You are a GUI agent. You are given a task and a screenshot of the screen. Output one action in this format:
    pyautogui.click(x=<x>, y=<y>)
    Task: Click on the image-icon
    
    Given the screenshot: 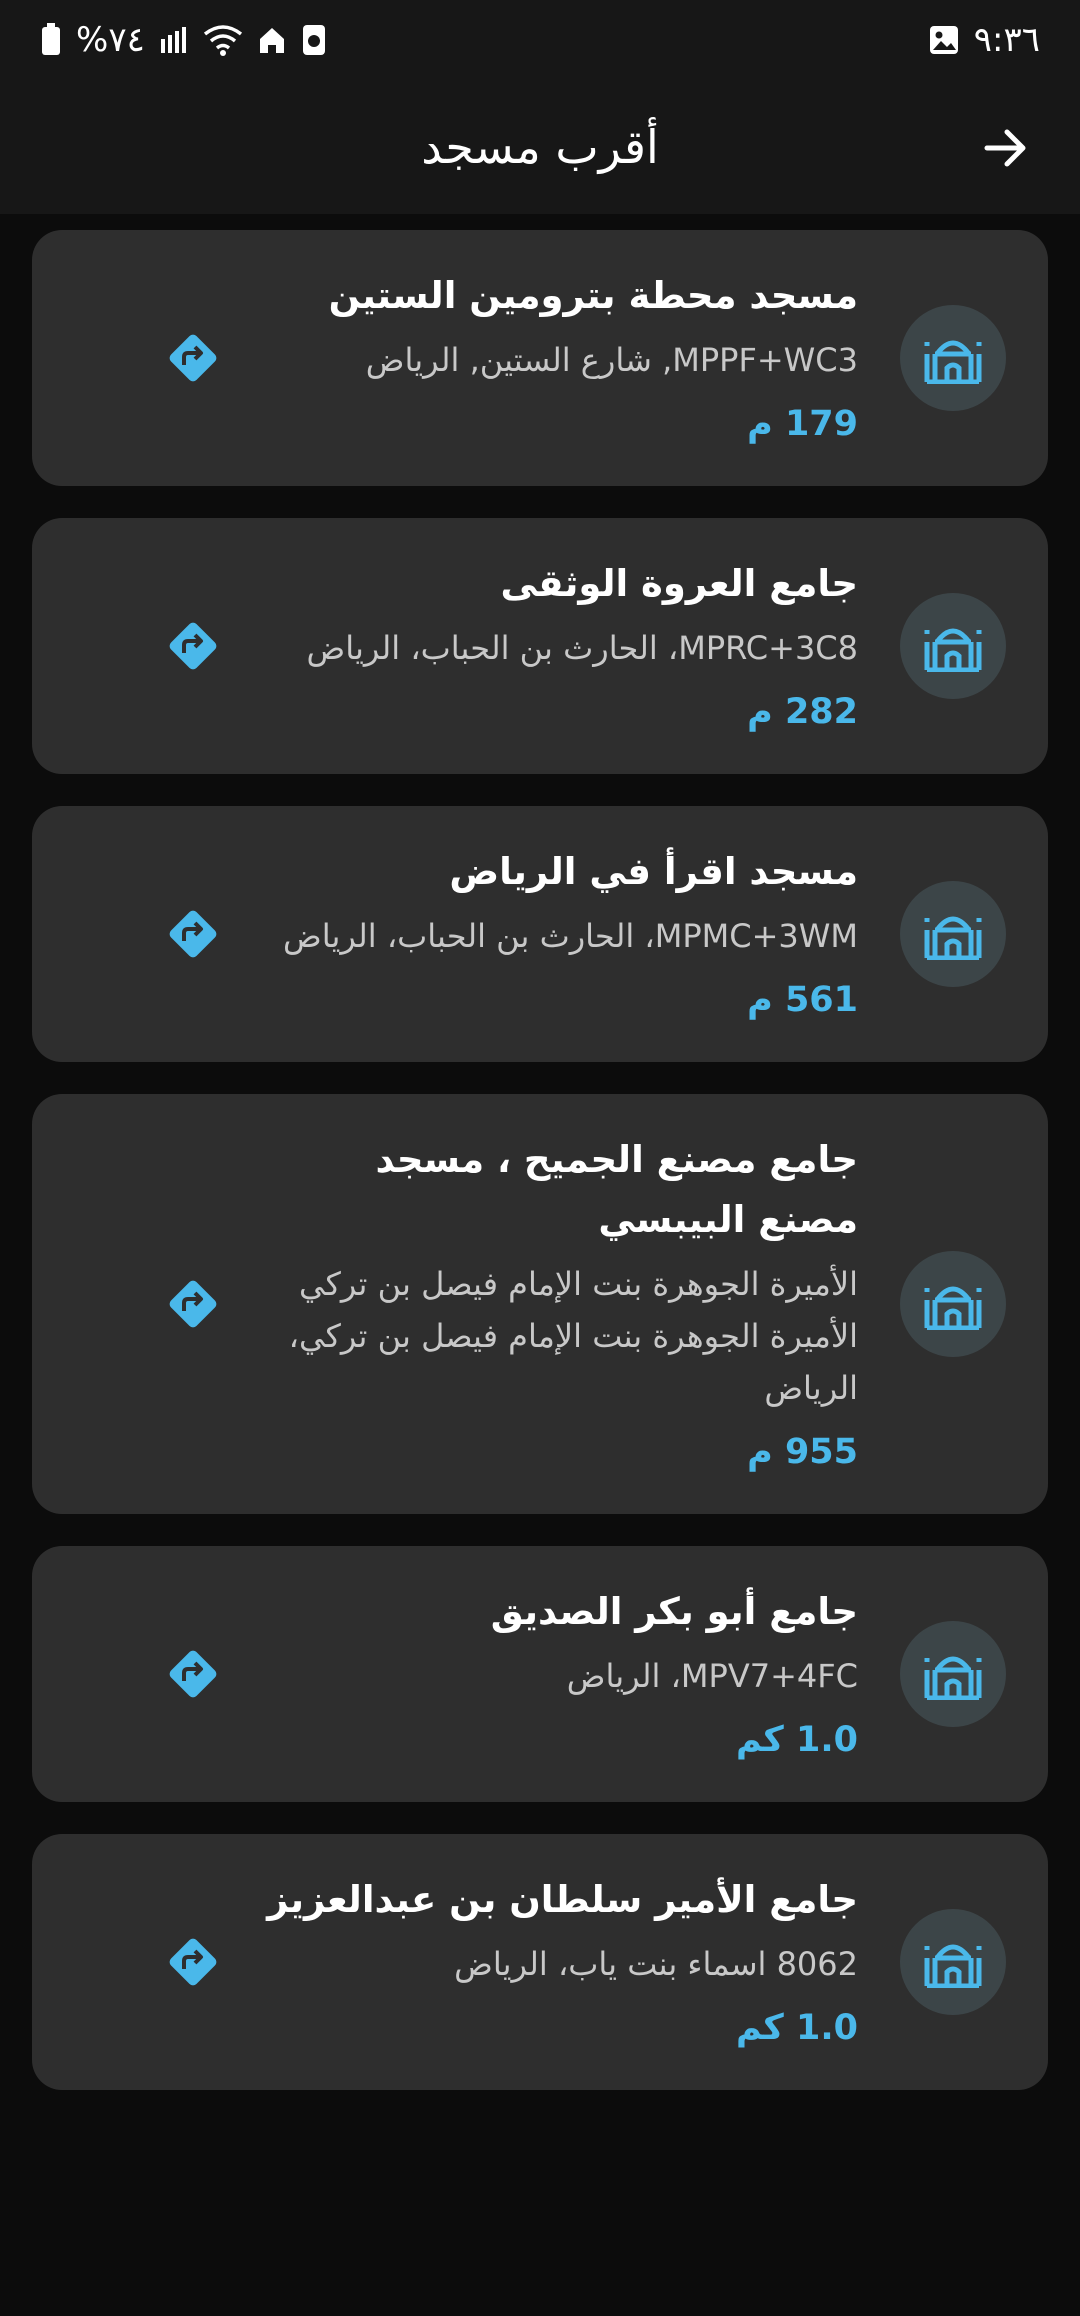 What is the action you would take?
    pyautogui.click(x=943, y=40)
    